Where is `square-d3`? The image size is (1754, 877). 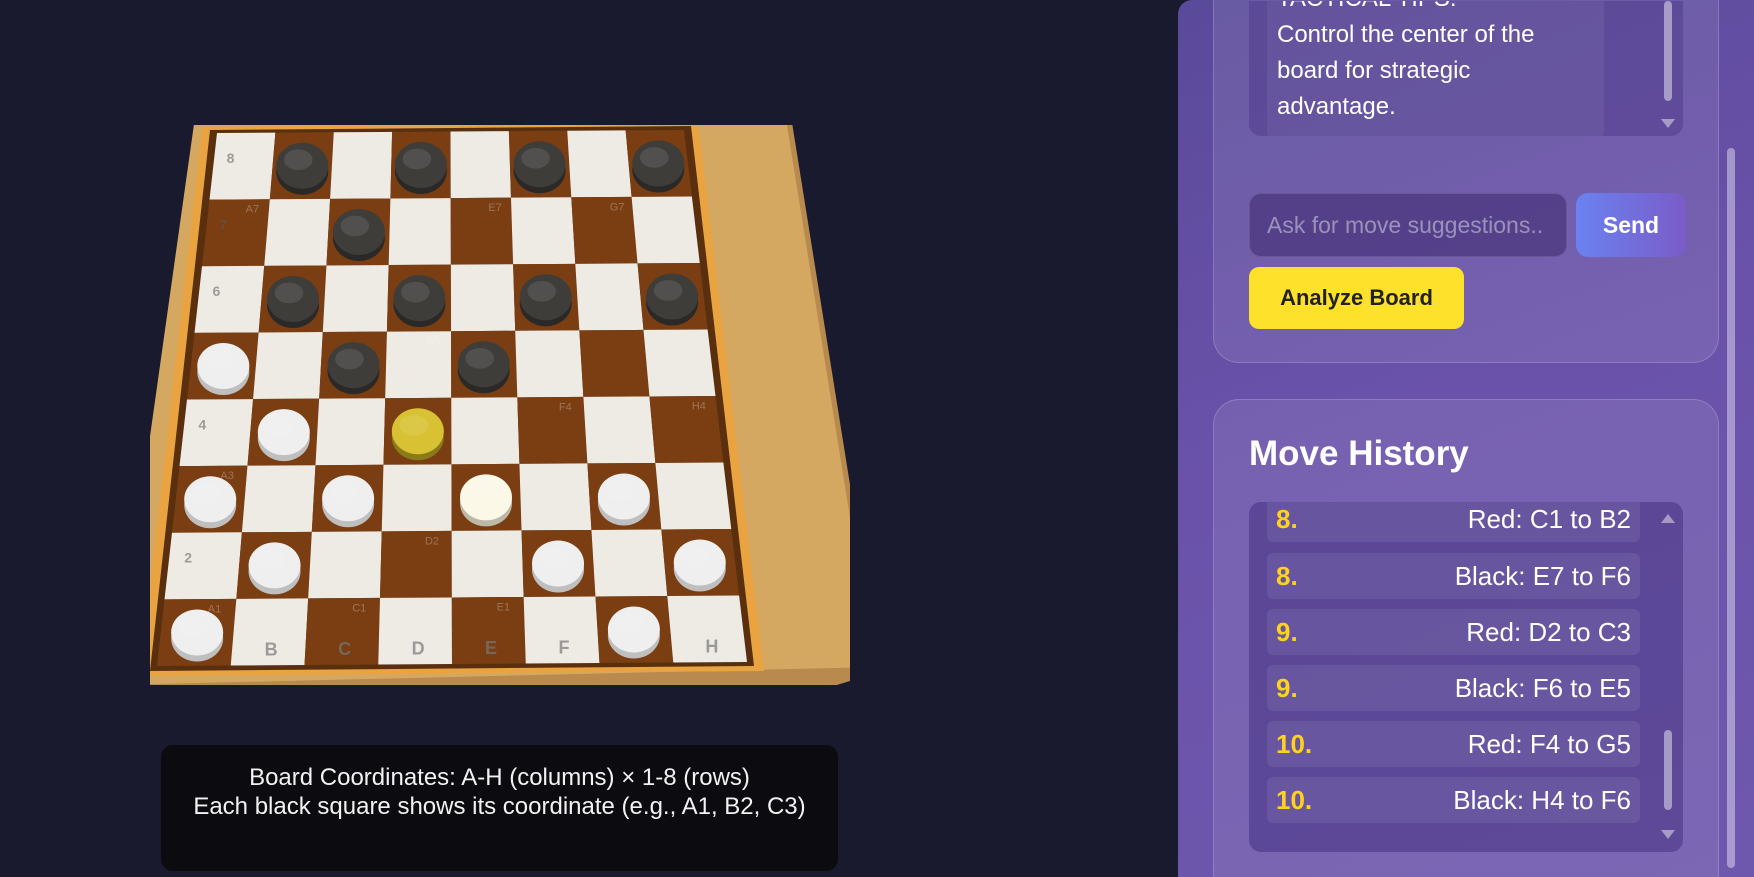 square-d3 is located at coordinates (416, 498).